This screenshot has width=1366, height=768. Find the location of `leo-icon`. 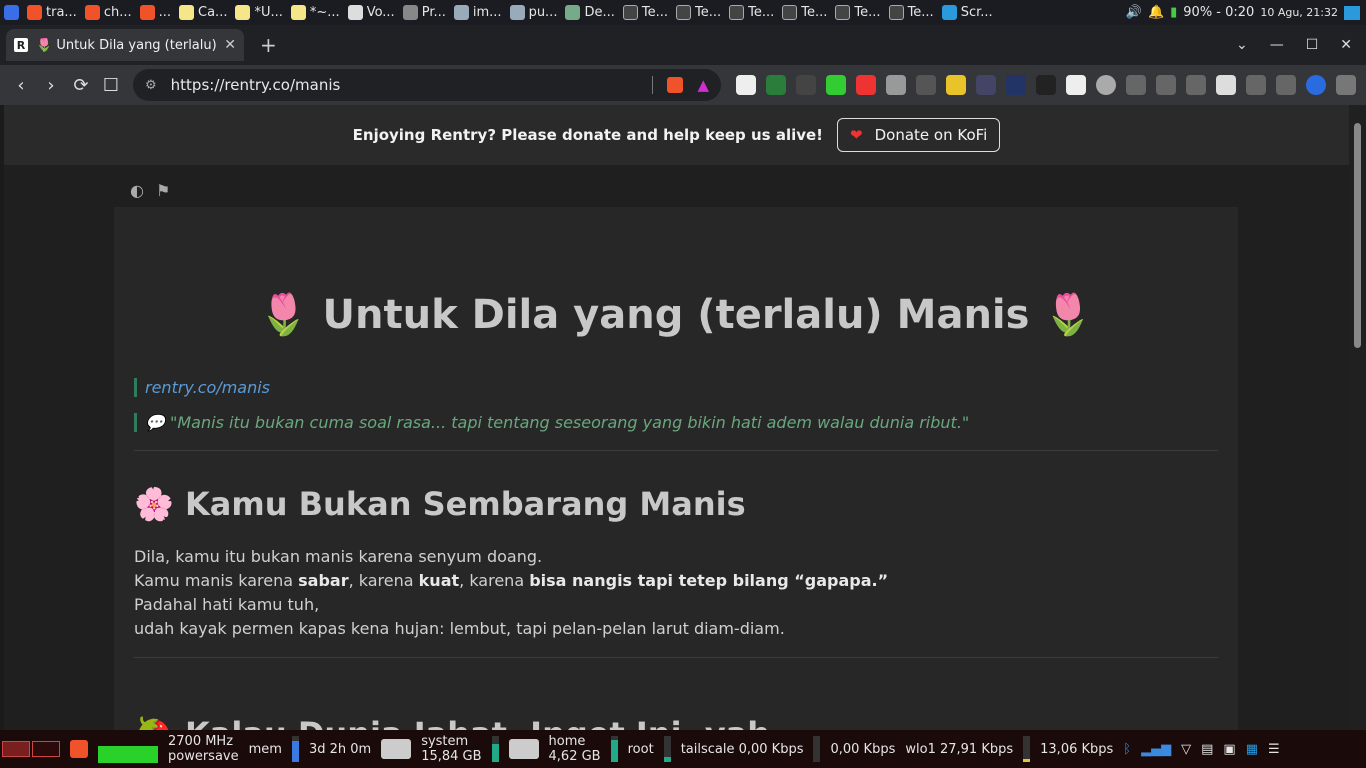

leo-icon is located at coordinates (1286, 85).